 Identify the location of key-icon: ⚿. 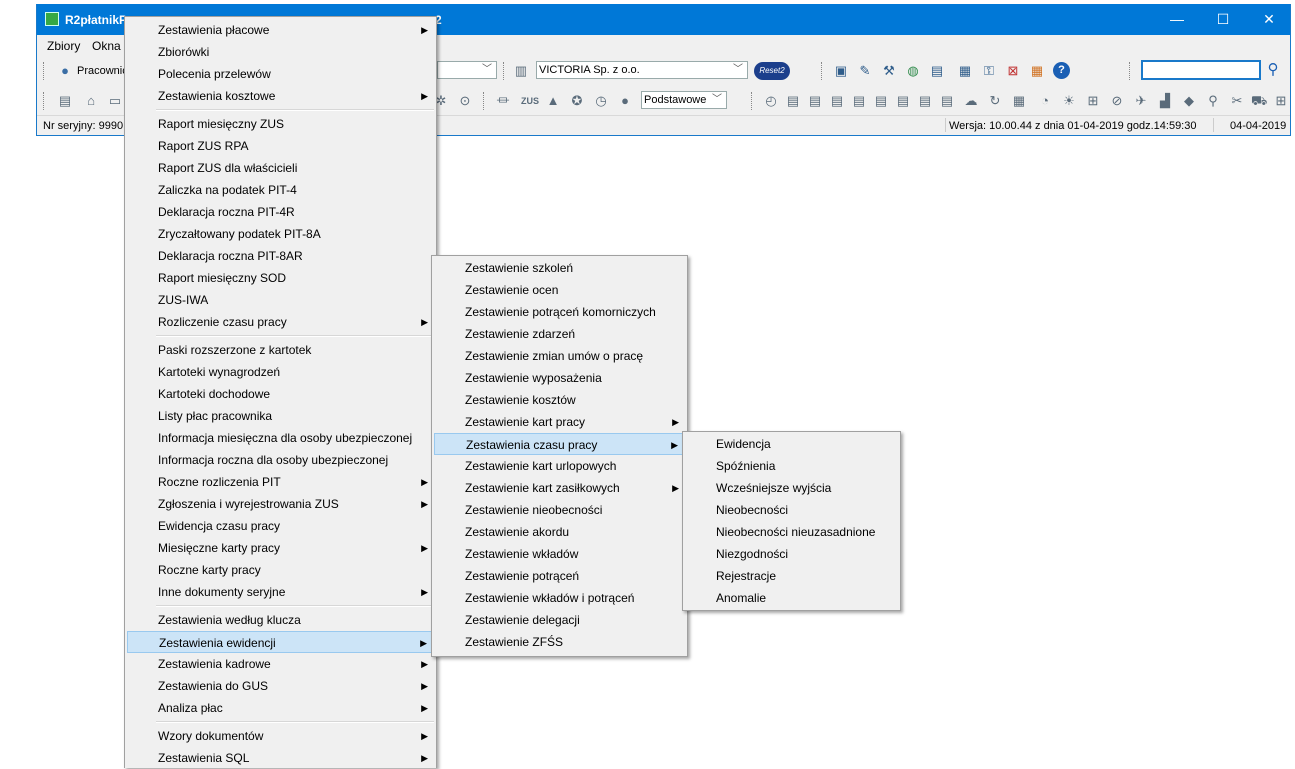
(989, 71).